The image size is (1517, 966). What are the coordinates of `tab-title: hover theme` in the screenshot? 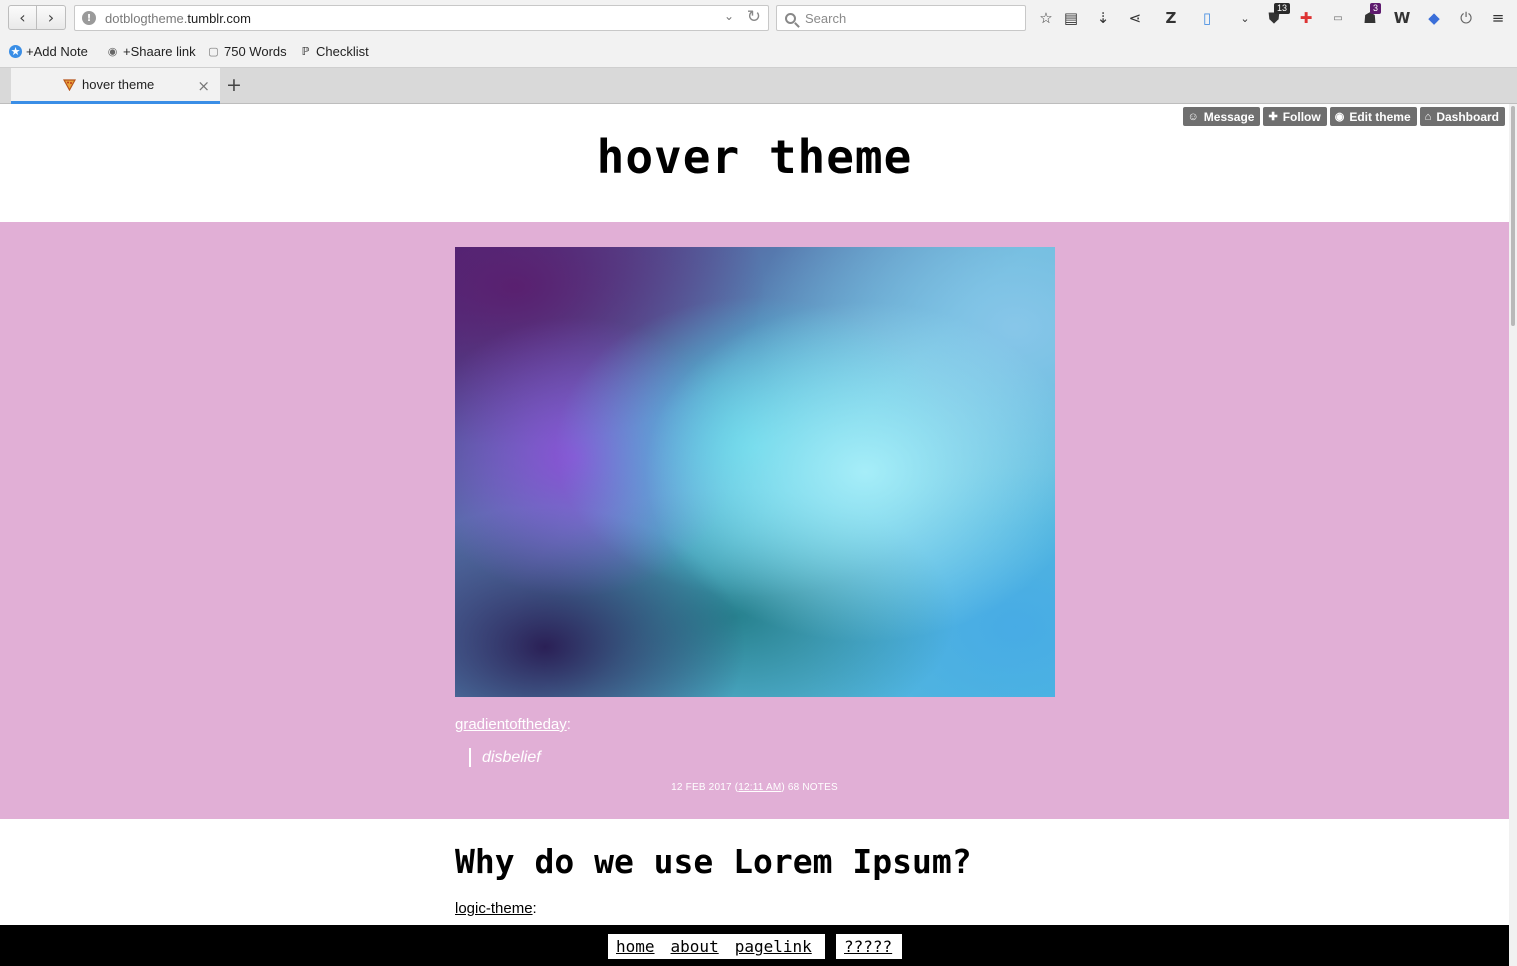 It's located at (118, 84).